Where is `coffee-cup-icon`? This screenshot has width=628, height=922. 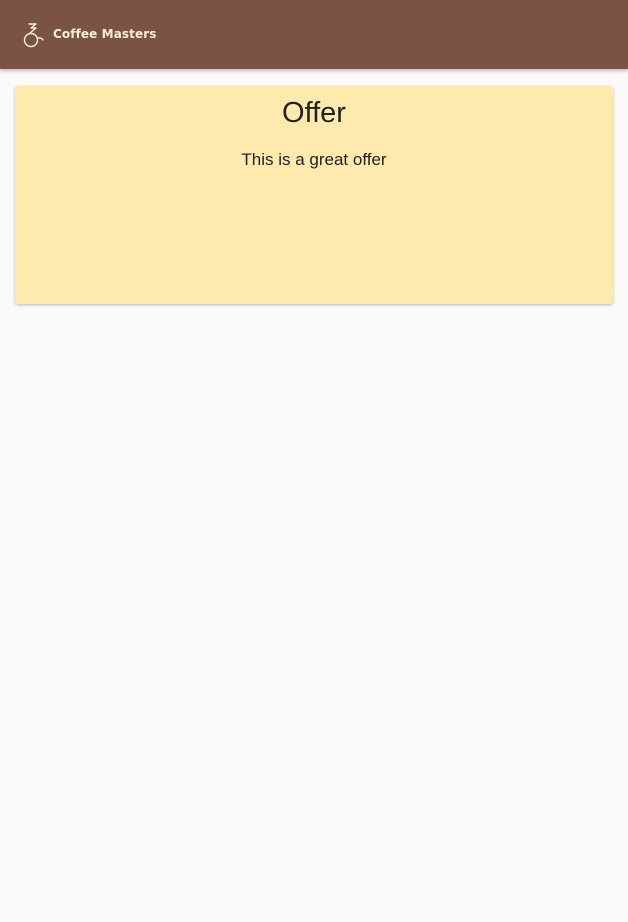
coffee-cup-icon is located at coordinates (33, 35).